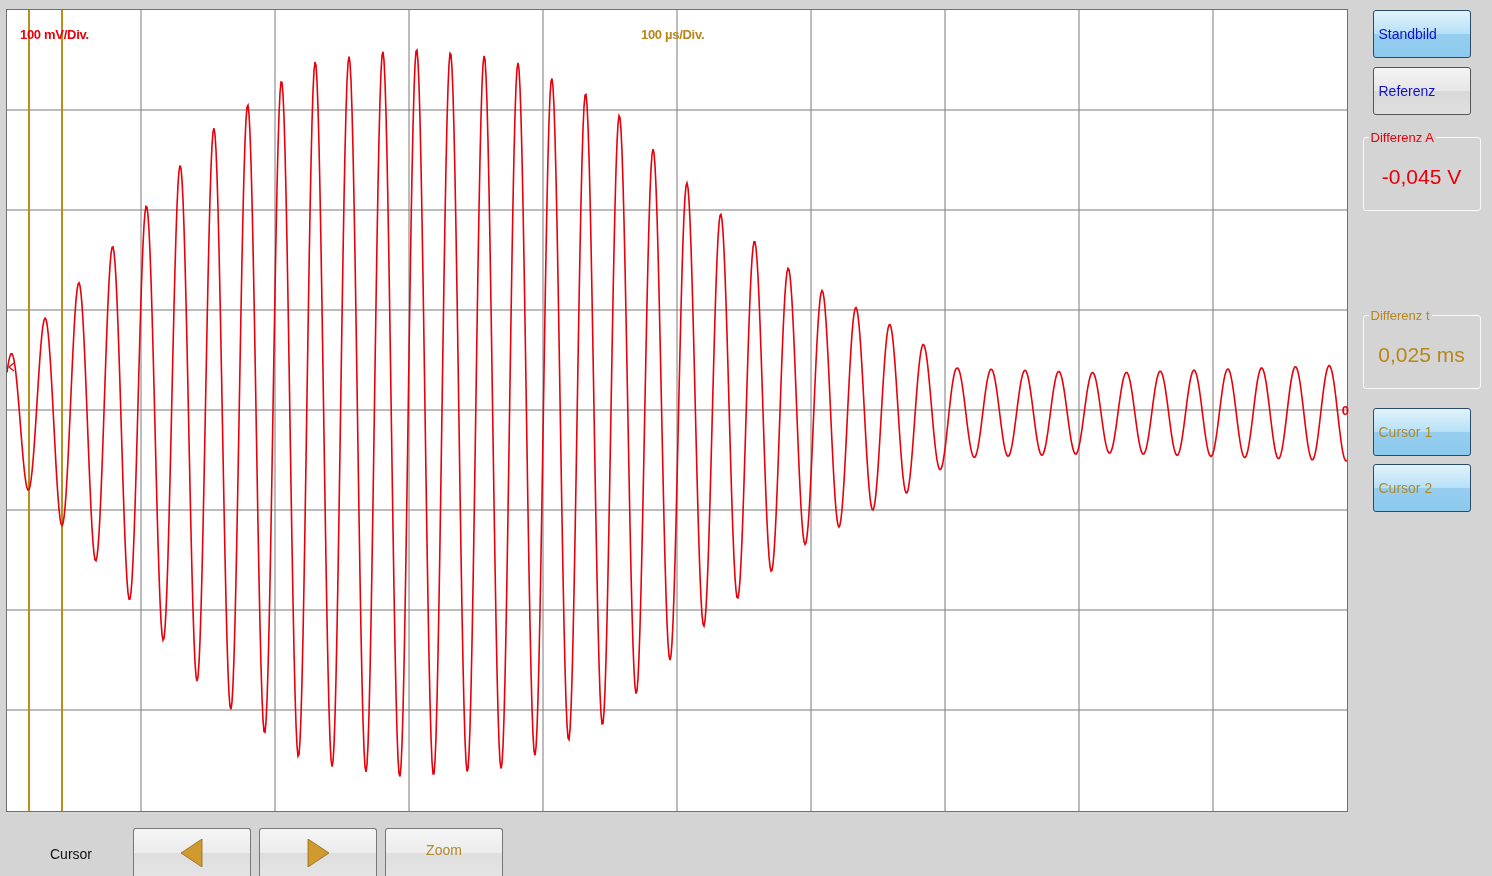 The image size is (1492, 876). Describe the element at coordinates (1400, 315) in the screenshot. I see `readout-title: Differenz t` at that location.